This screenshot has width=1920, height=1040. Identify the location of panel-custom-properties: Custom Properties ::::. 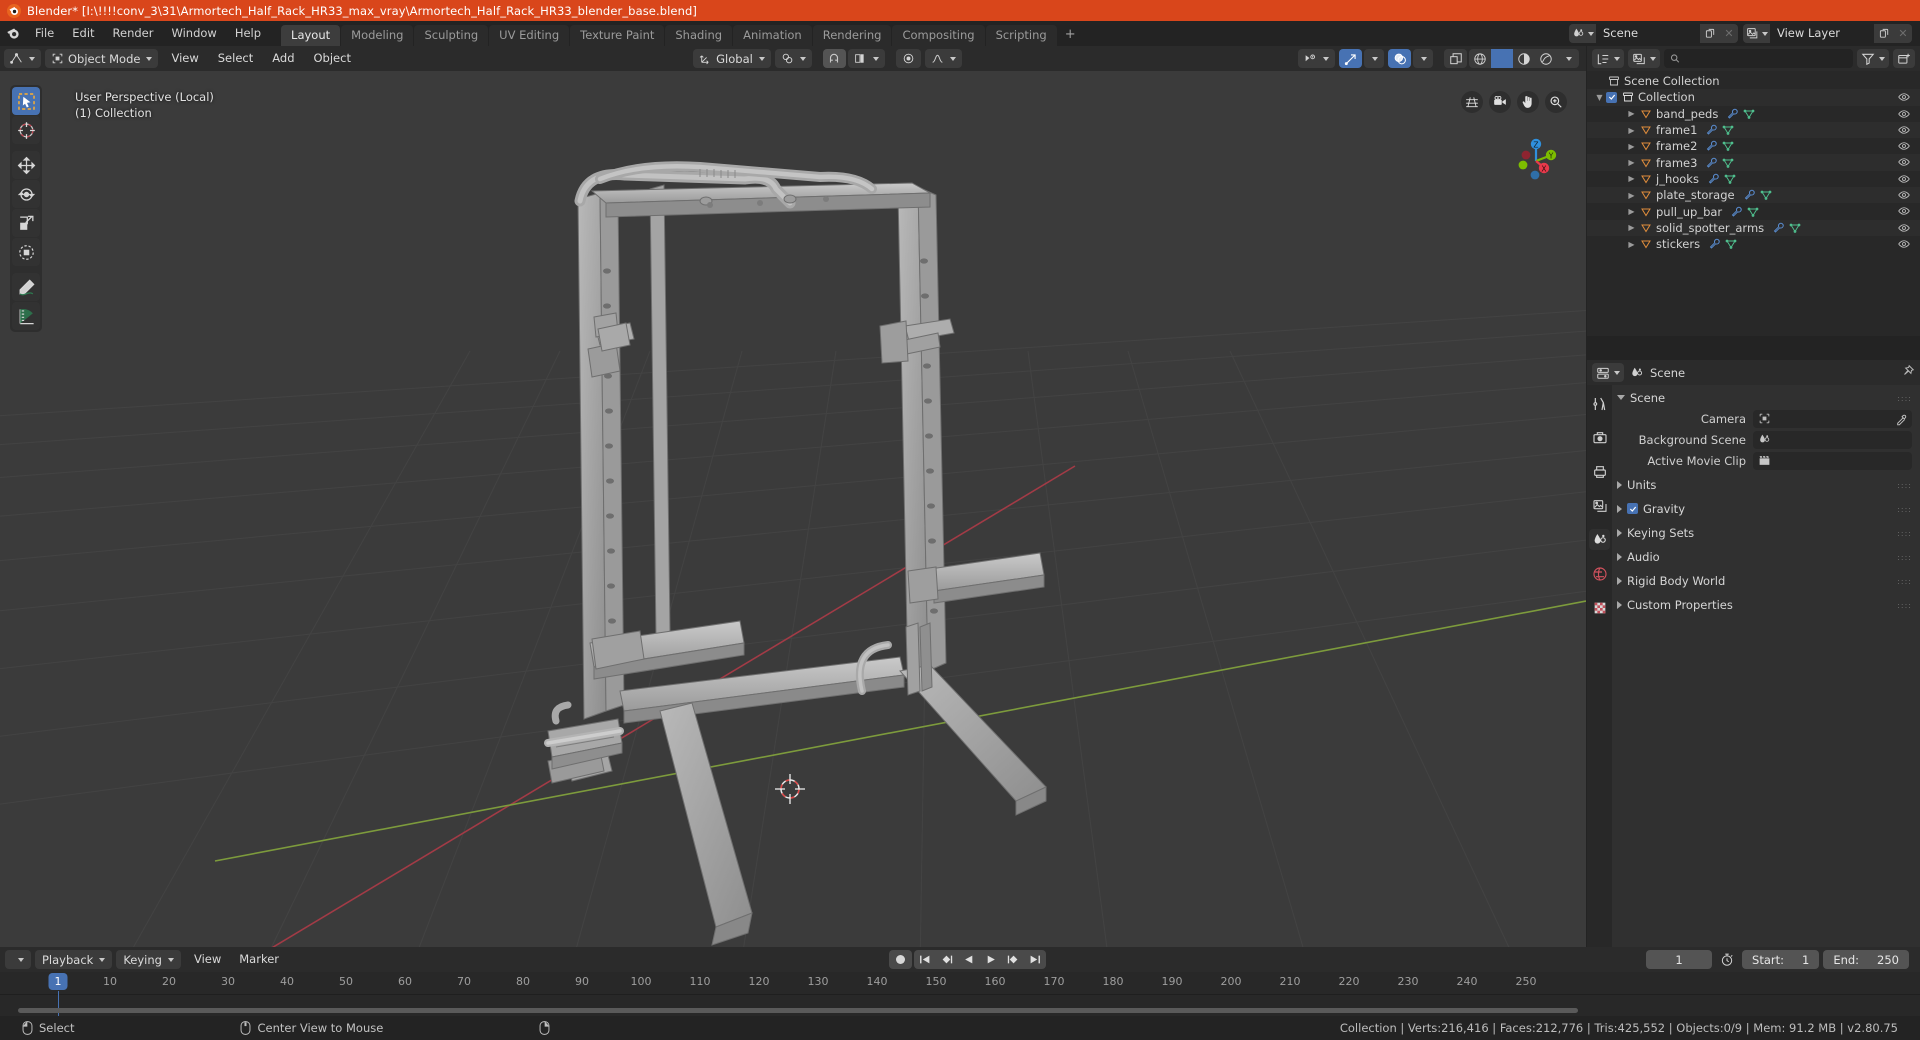
(1766, 604).